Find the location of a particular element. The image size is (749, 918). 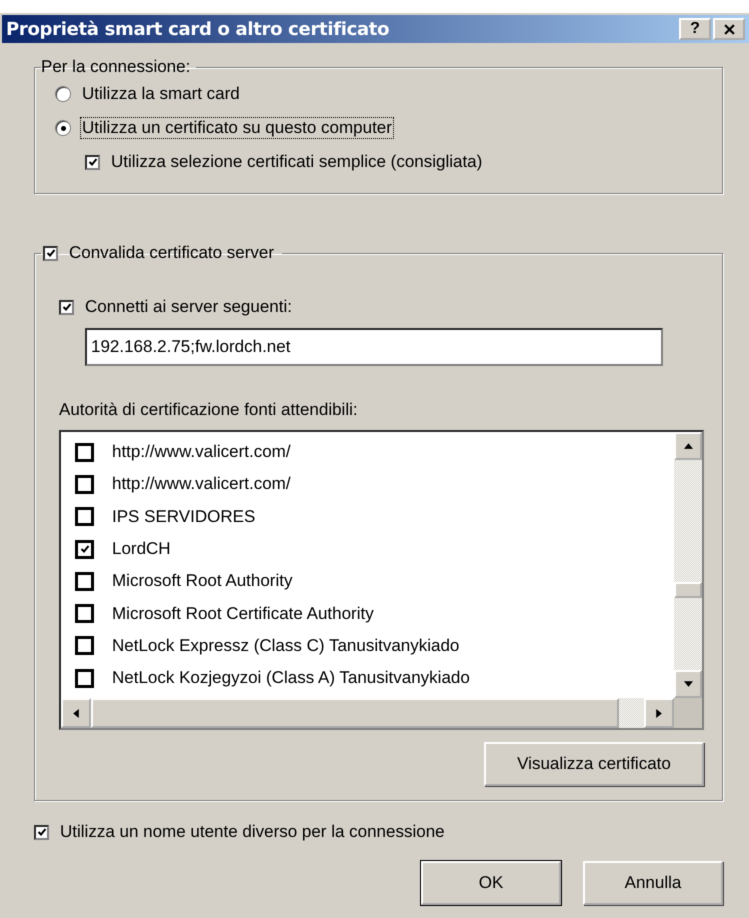

list-item: NetLock Expressz (Class C) Tanusitvanykiado is located at coordinates (374, 646).